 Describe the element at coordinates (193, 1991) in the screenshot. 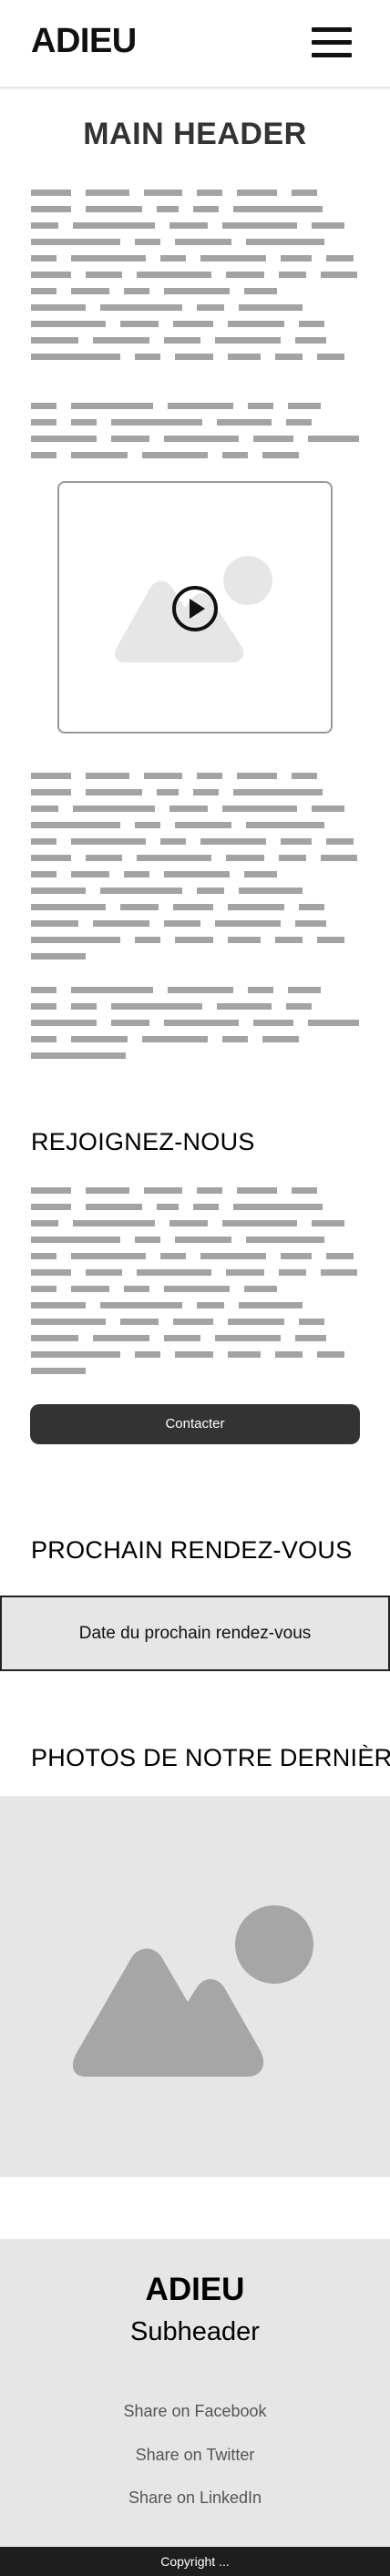

I see `image-placeholder-icon` at that location.